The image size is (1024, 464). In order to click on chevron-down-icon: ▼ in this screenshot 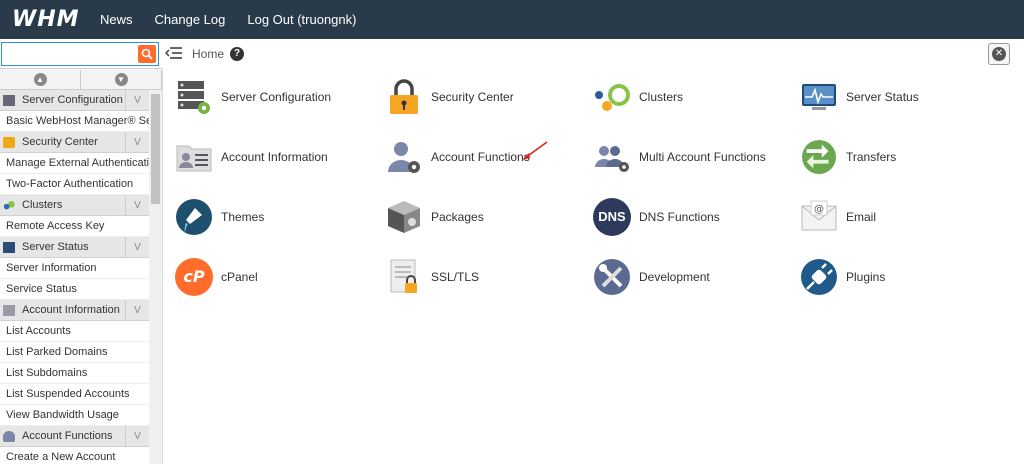, I will do `click(121, 79)`.